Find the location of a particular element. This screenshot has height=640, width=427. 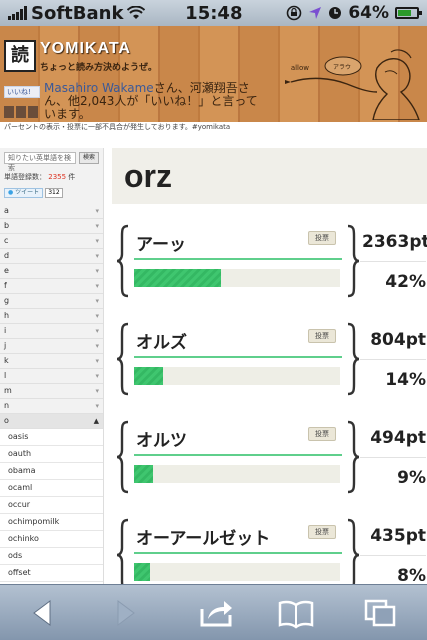

word-list-item: obama is located at coordinates (51, 471).